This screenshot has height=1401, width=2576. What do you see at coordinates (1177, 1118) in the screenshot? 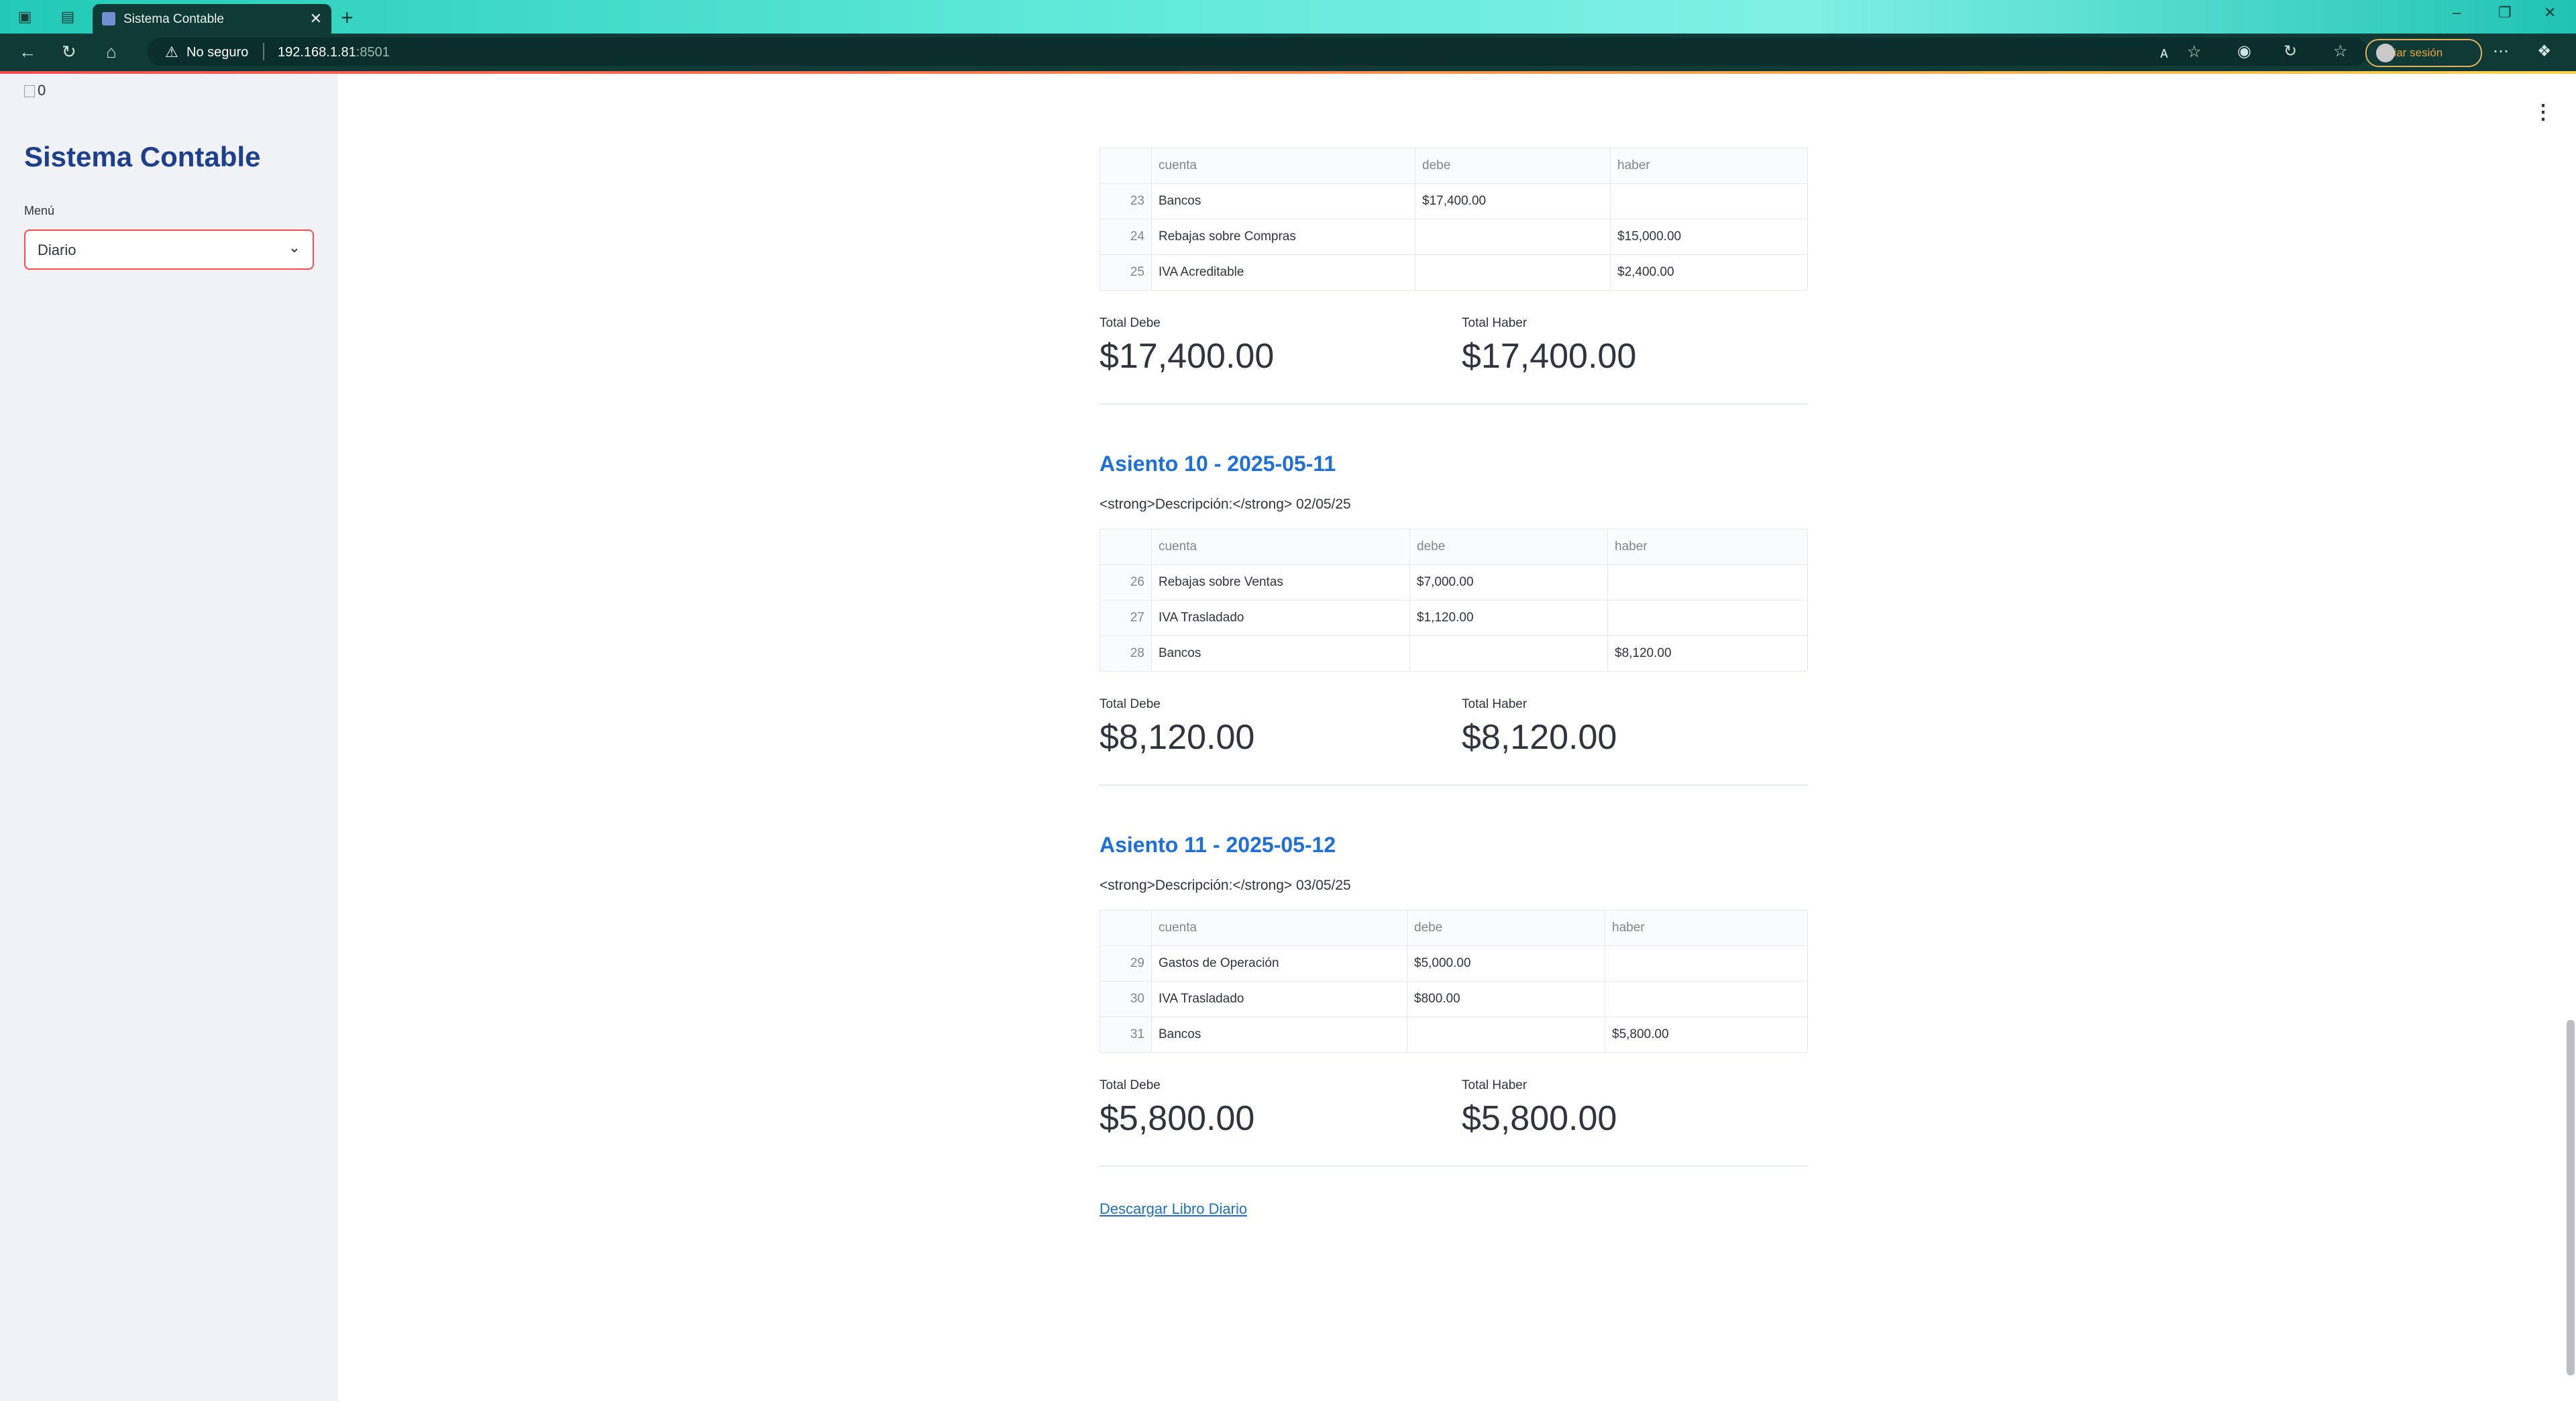
I see `total-debe-value: $5,800.00` at bounding box center [1177, 1118].